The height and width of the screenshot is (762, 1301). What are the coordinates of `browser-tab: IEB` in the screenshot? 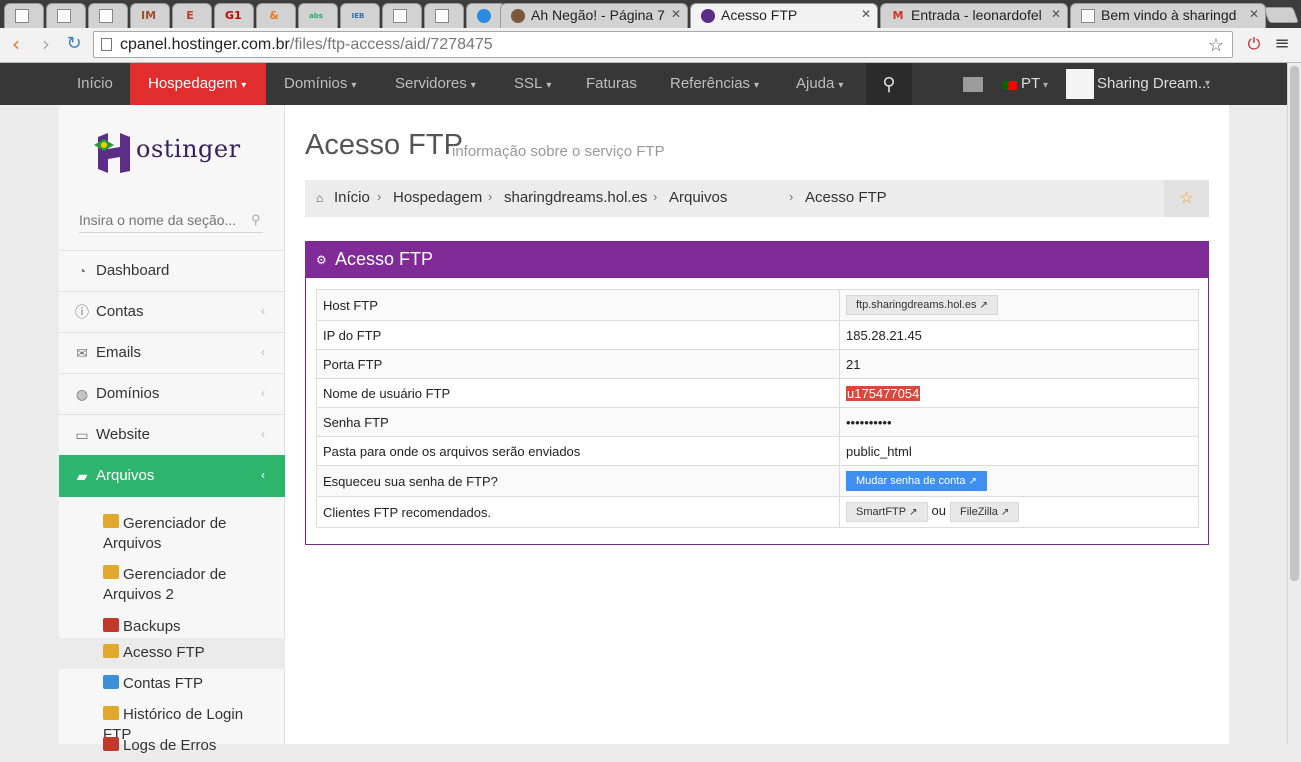 It's located at (360, 15).